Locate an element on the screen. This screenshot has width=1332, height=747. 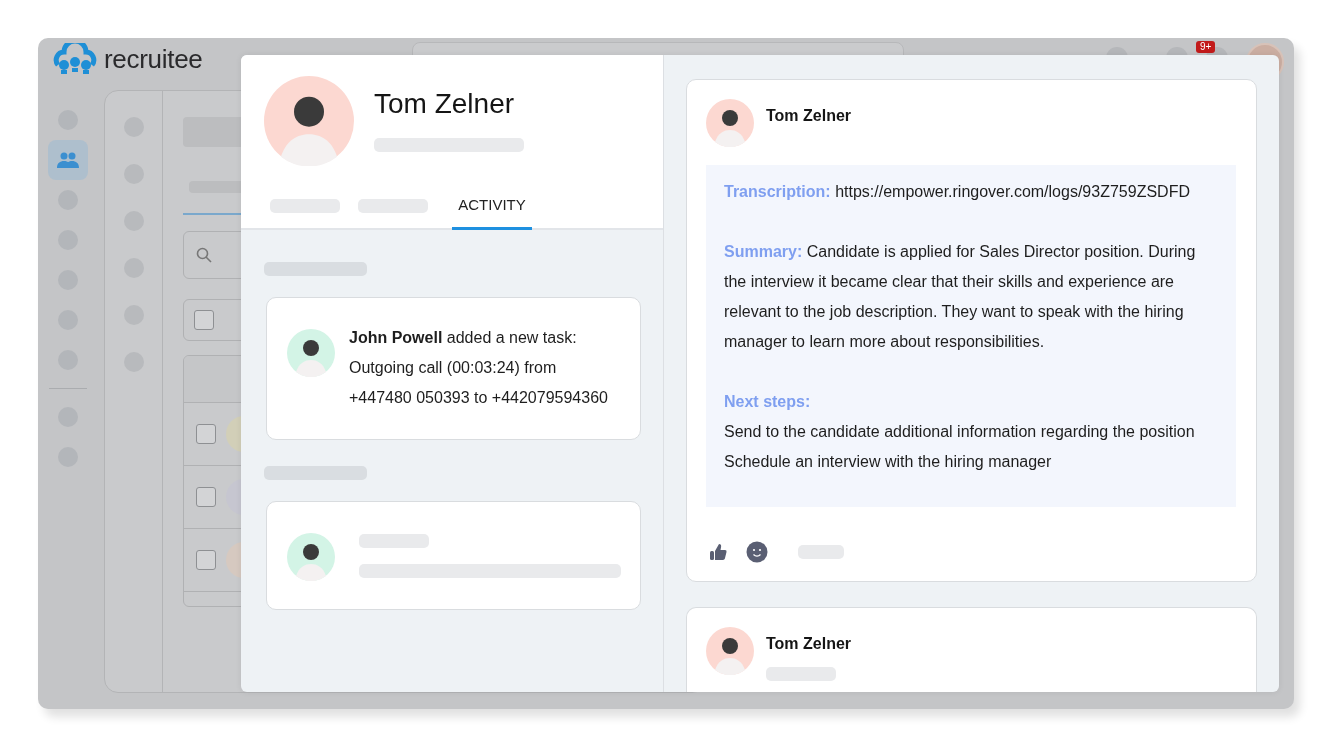
note-text: Next steps: Send to the candidate additional information regarding the position Schedule an interview with the hiring manager is located at coordinates (960, 432).